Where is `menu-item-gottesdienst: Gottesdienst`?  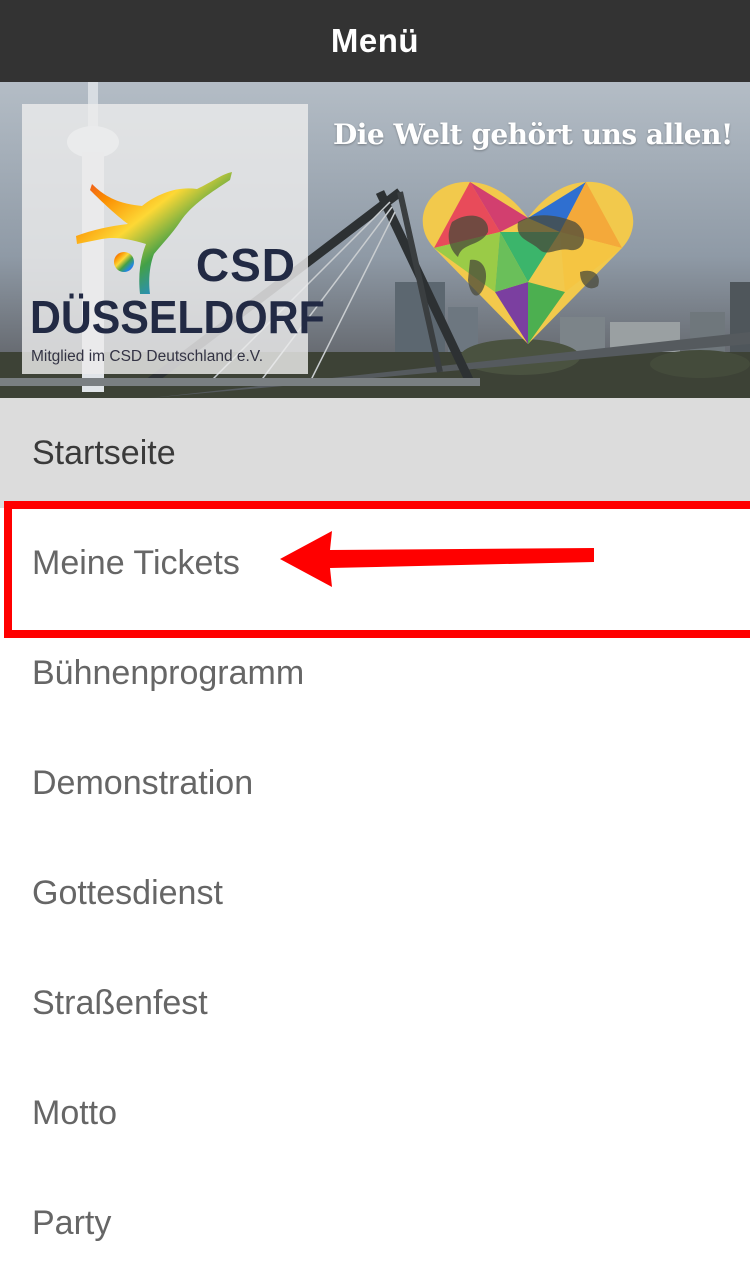 menu-item-gottesdienst: Gottesdienst is located at coordinates (375, 893).